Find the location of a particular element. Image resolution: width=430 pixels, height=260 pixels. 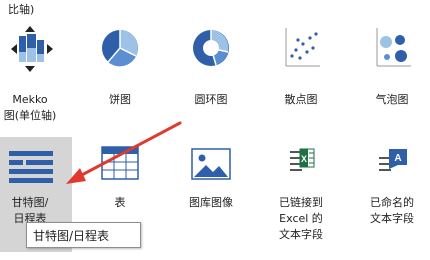

named-text-field-icon: A is located at coordinates (390, 164).